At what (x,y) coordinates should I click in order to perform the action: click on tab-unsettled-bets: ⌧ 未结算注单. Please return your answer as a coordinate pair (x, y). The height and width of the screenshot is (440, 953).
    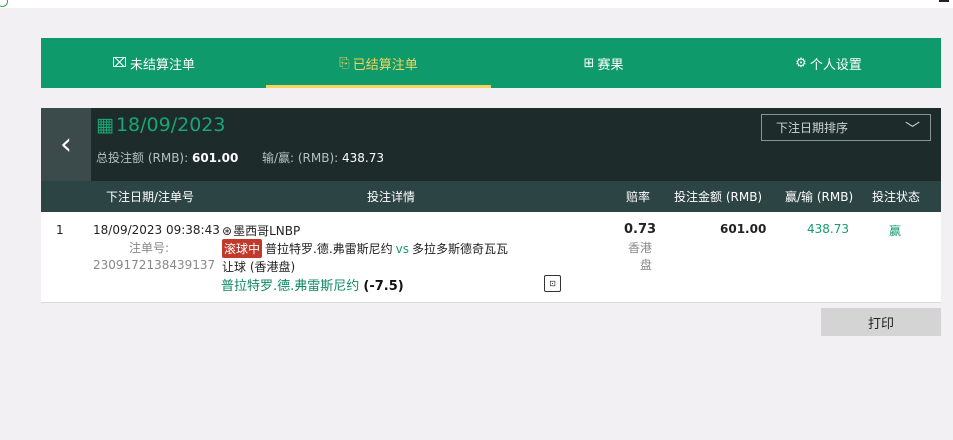
    Looking at the image, I should click on (153, 63).